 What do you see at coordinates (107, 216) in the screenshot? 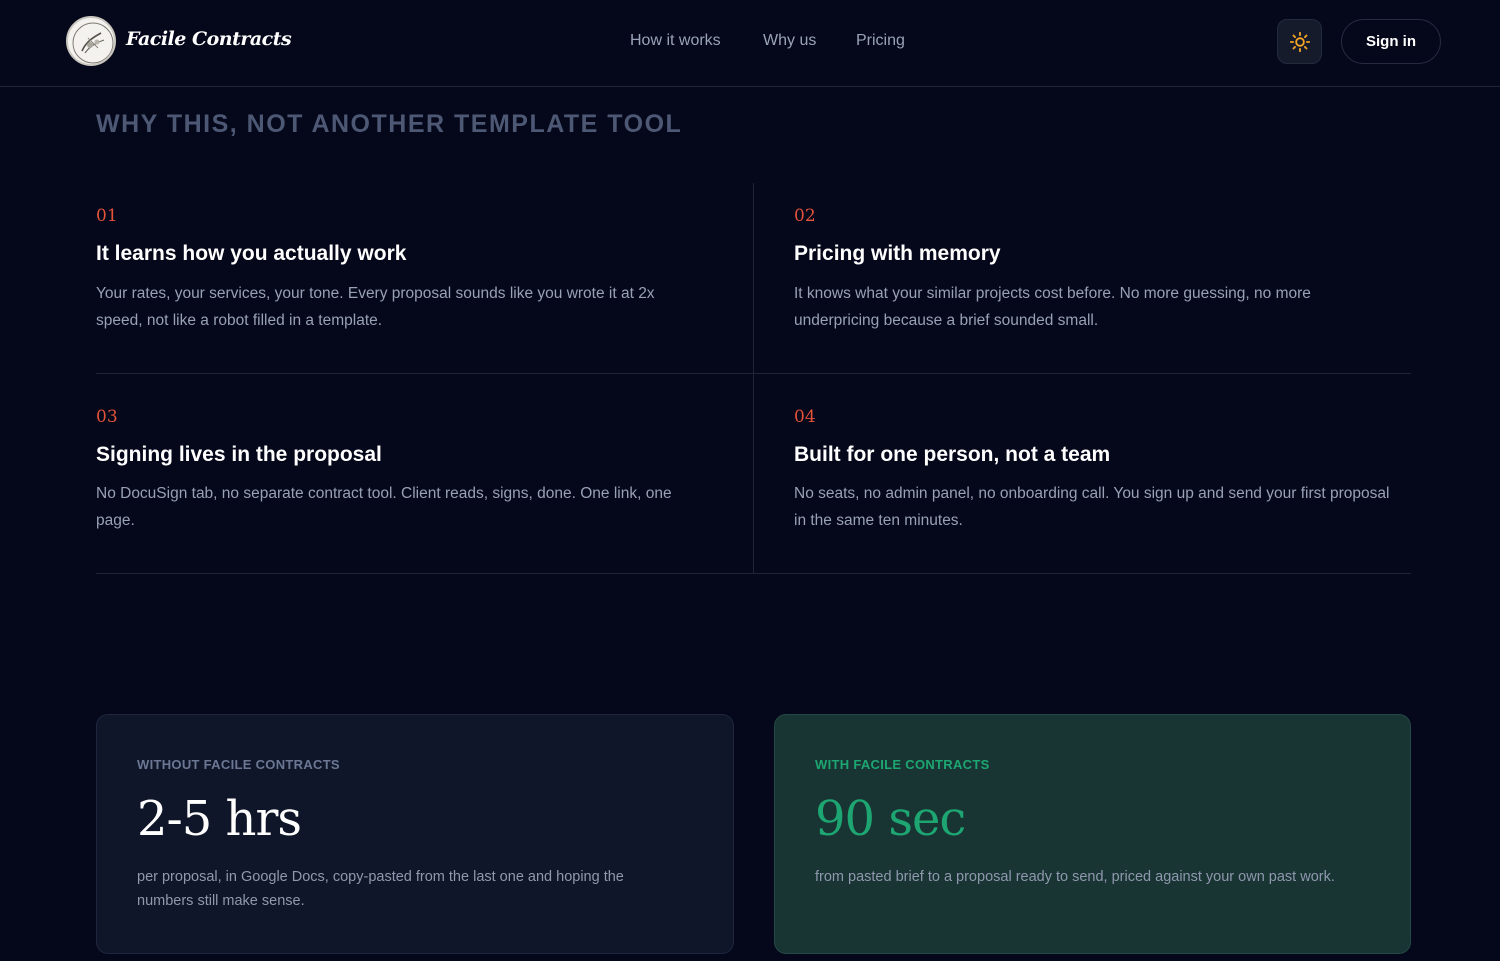
I see `feature-number: 01` at bounding box center [107, 216].